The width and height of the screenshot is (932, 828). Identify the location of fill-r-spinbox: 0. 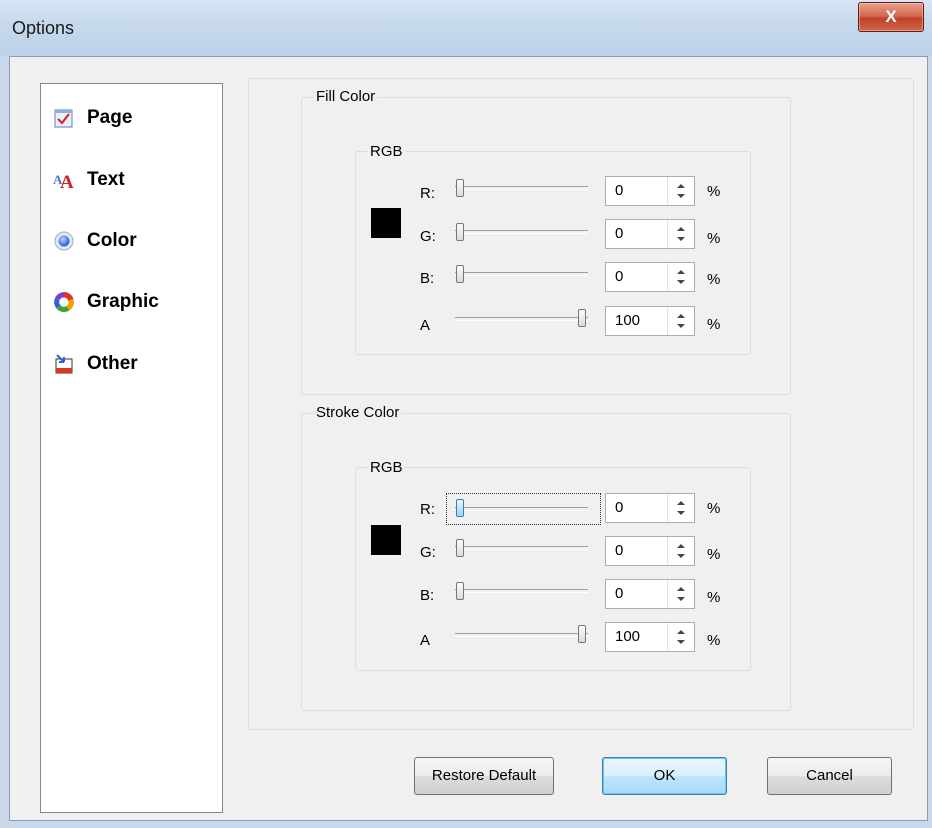
(650, 191).